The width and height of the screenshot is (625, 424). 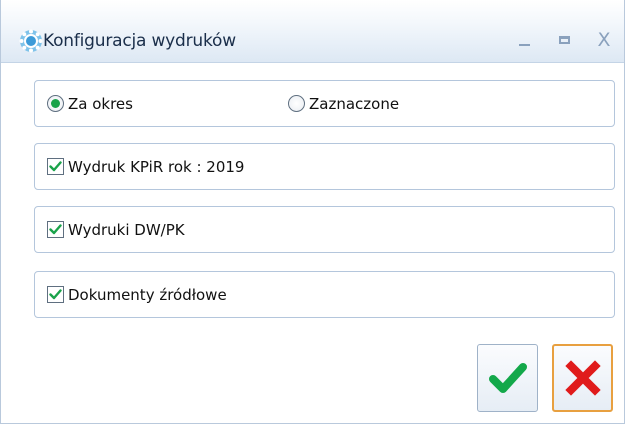 What do you see at coordinates (126, 229) in the screenshot?
I see `checkbox-dwpk-label: Wydruki DW/PK` at bounding box center [126, 229].